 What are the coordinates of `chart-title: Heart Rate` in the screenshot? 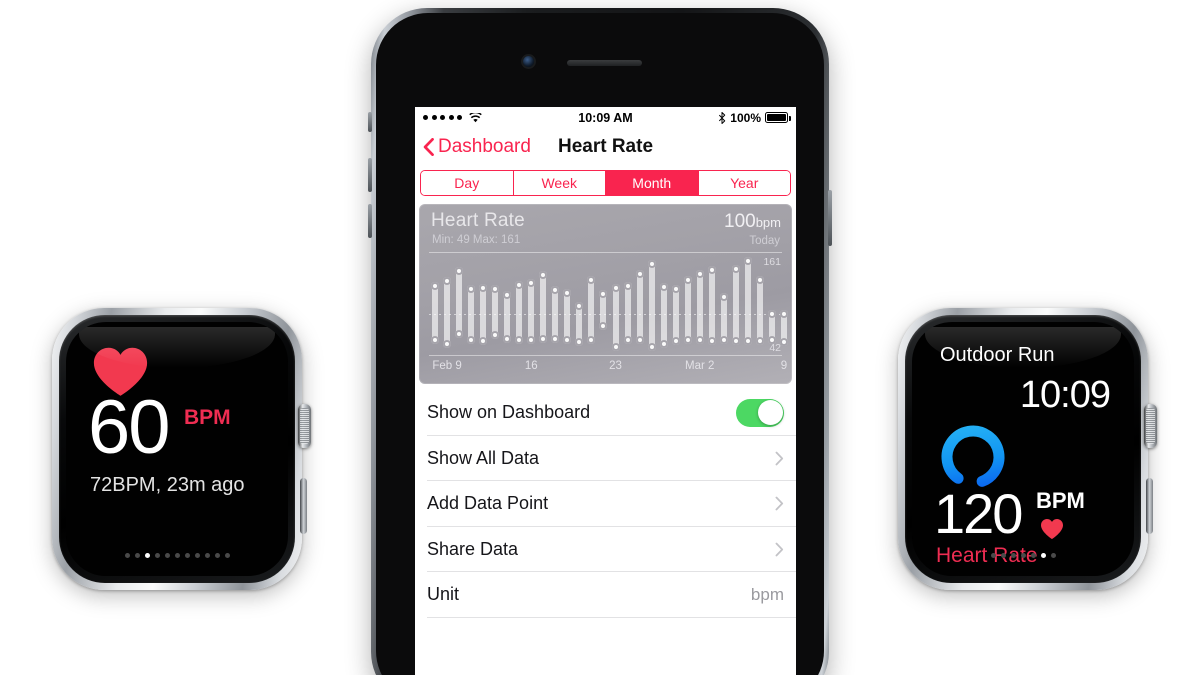 It's located at (478, 220).